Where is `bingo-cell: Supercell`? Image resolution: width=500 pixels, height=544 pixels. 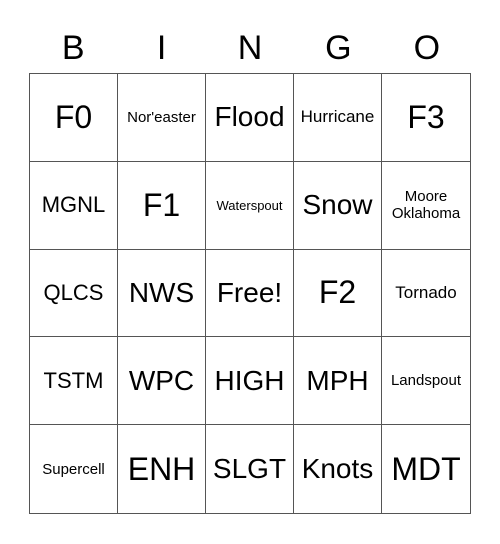
bingo-cell: Supercell is located at coordinates (74, 469).